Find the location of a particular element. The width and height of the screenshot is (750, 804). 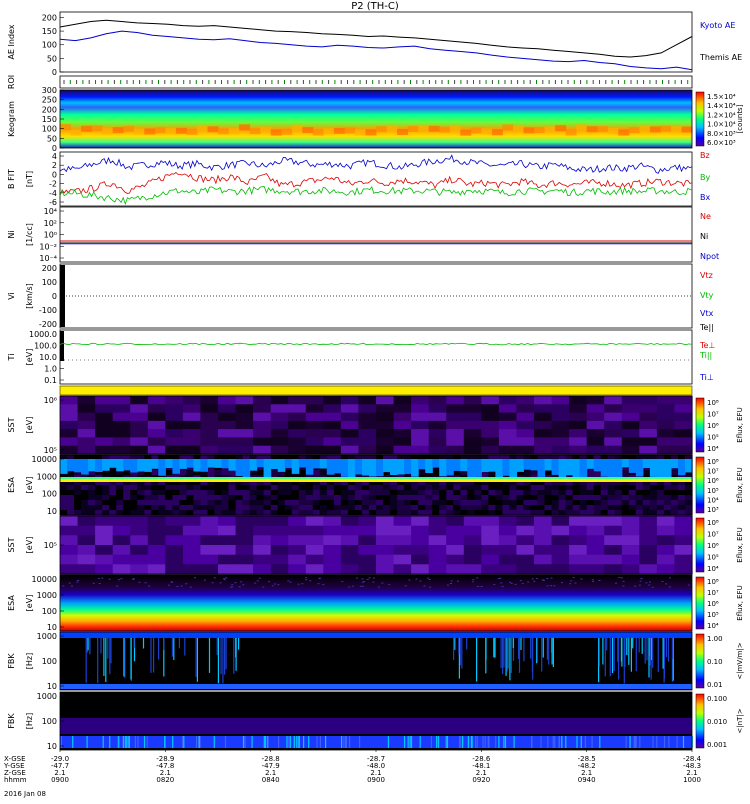

time-axis-value: 0820 is located at coordinates (165, 780).